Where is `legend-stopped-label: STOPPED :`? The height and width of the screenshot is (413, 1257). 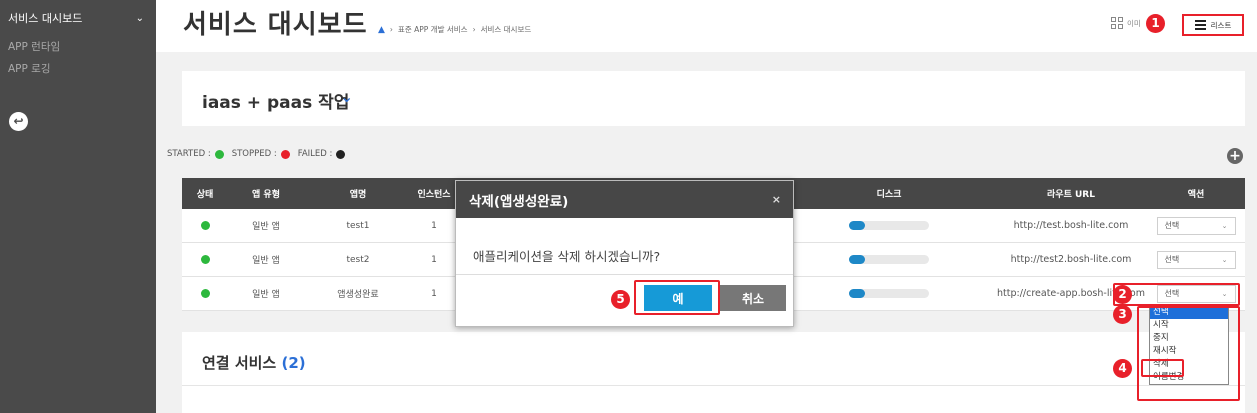 legend-stopped-label: STOPPED : is located at coordinates (254, 154).